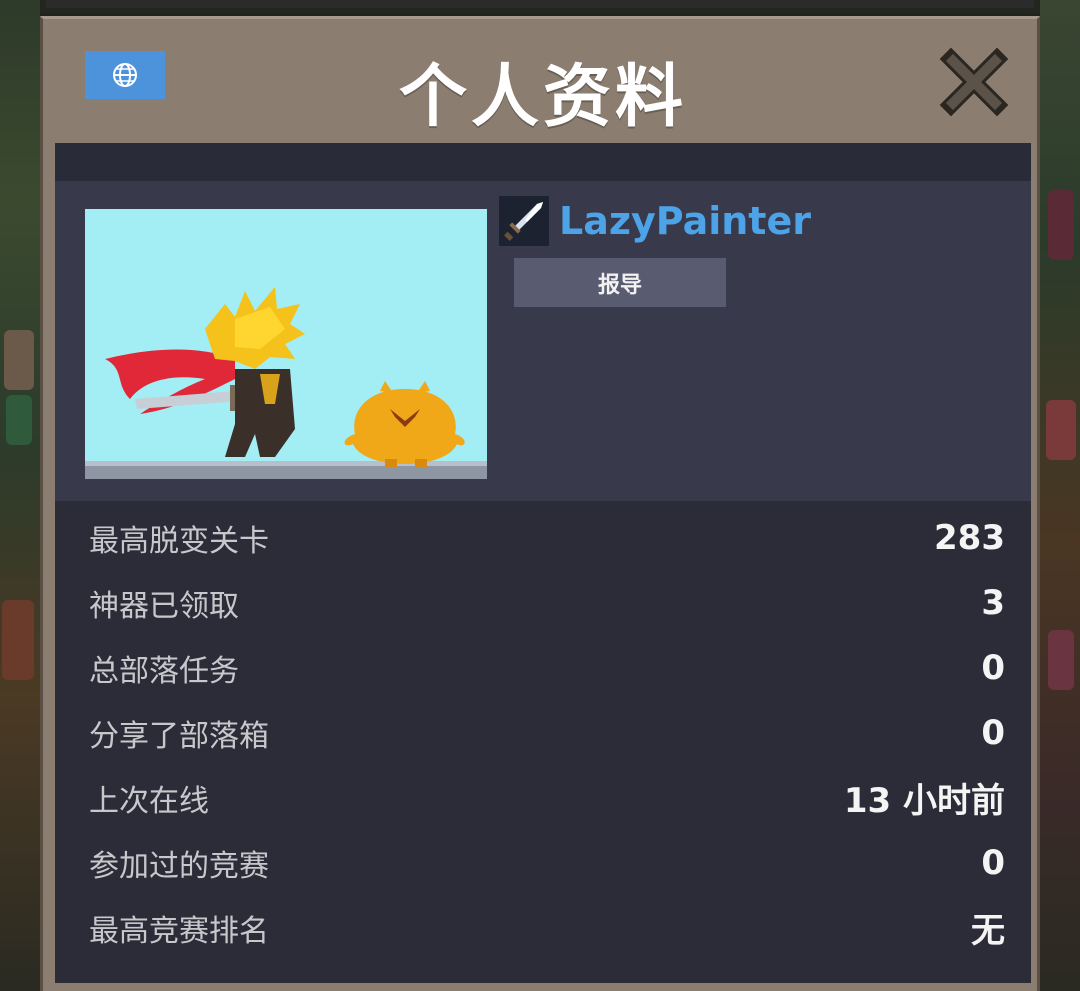  I want to click on close-x-icon, so click(974, 82).